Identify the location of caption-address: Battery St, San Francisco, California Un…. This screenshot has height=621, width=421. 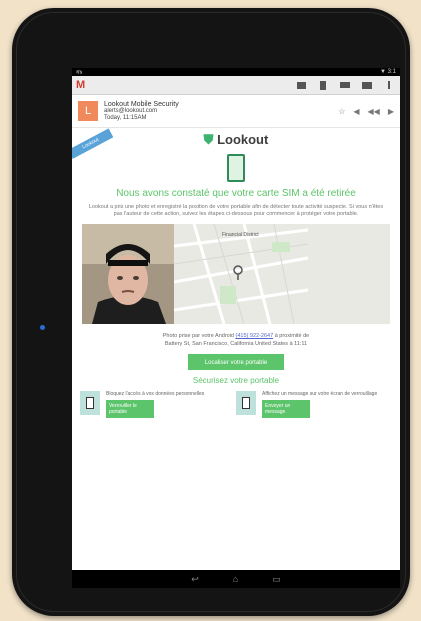
(236, 344).